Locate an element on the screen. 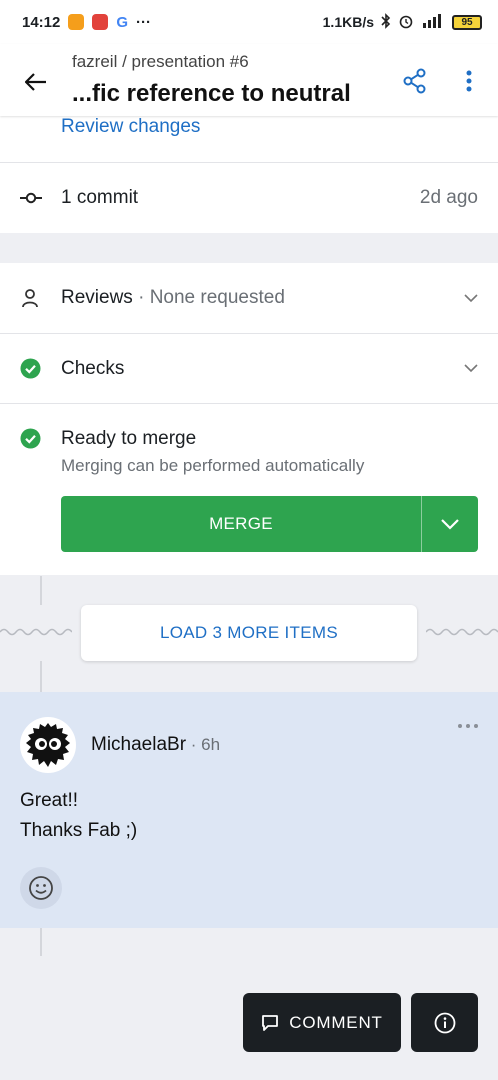  bluetooth-icon is located at coordinates (386, 22).